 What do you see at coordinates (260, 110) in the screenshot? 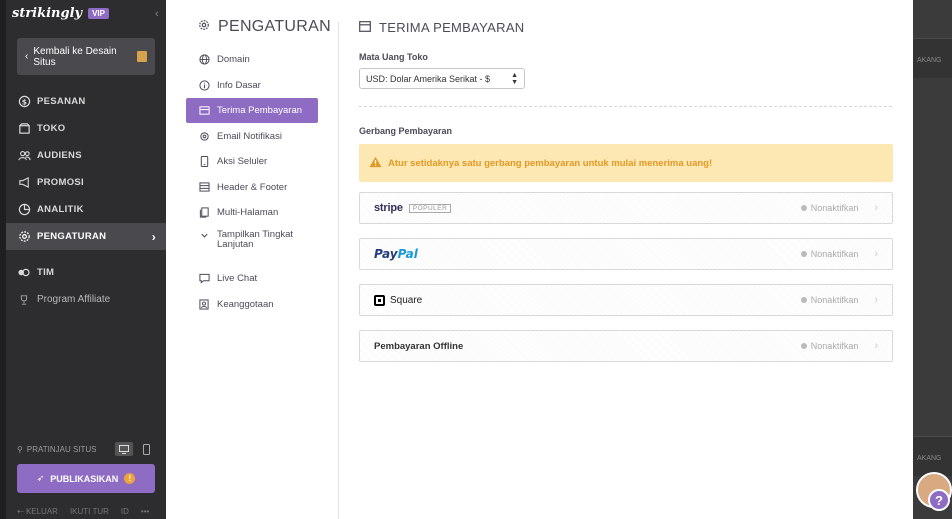
I see `settings-item-label: Terima Pembayaran` at bounding box center [260, 110].